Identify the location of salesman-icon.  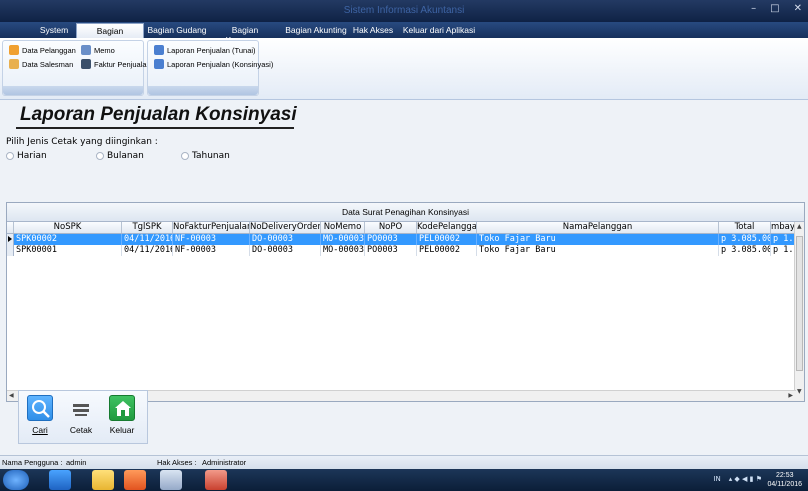
(14, 64).